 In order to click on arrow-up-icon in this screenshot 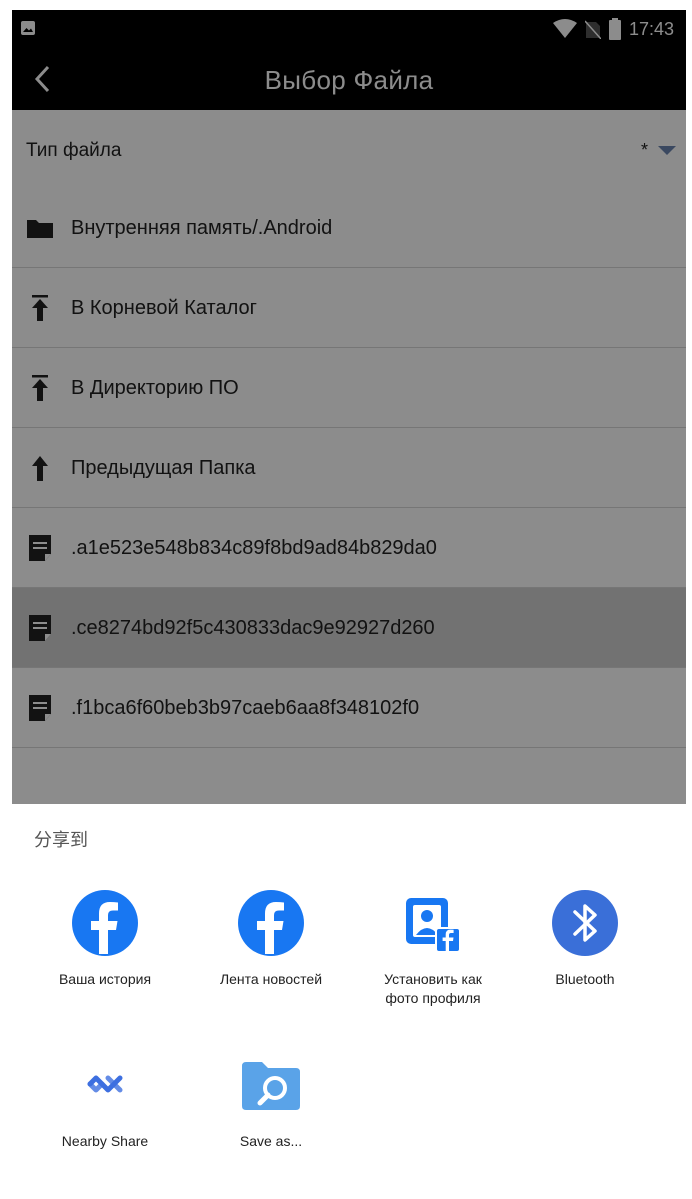, I will do `click(40, 468)`.